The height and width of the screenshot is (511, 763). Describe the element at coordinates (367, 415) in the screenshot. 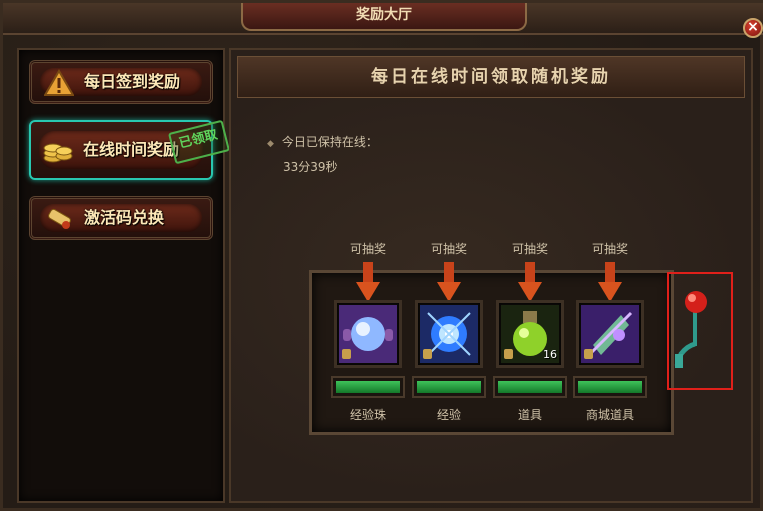

I see `slot-item-name: 经验珠` at that location.